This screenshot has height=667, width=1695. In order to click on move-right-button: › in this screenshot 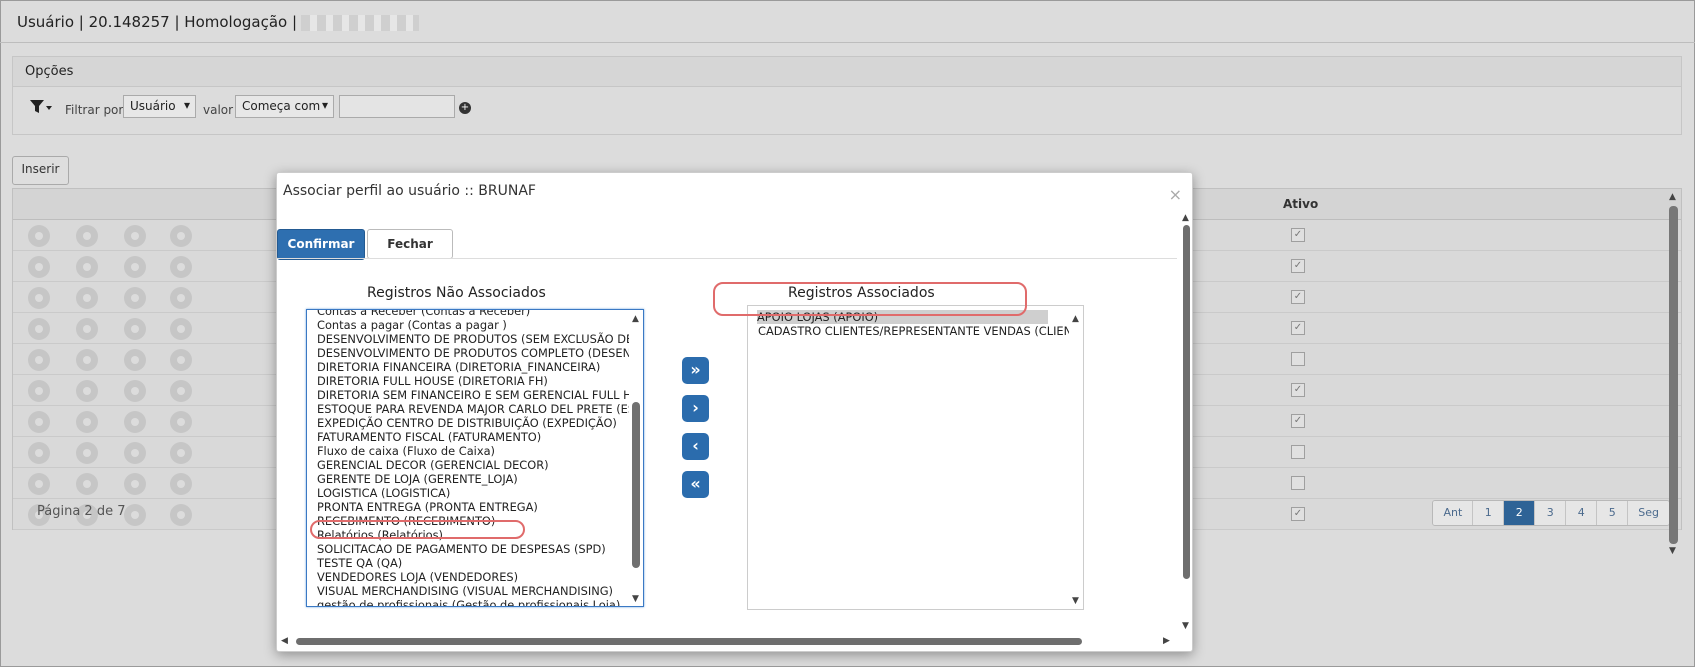, I will do `click(695, 408)`.